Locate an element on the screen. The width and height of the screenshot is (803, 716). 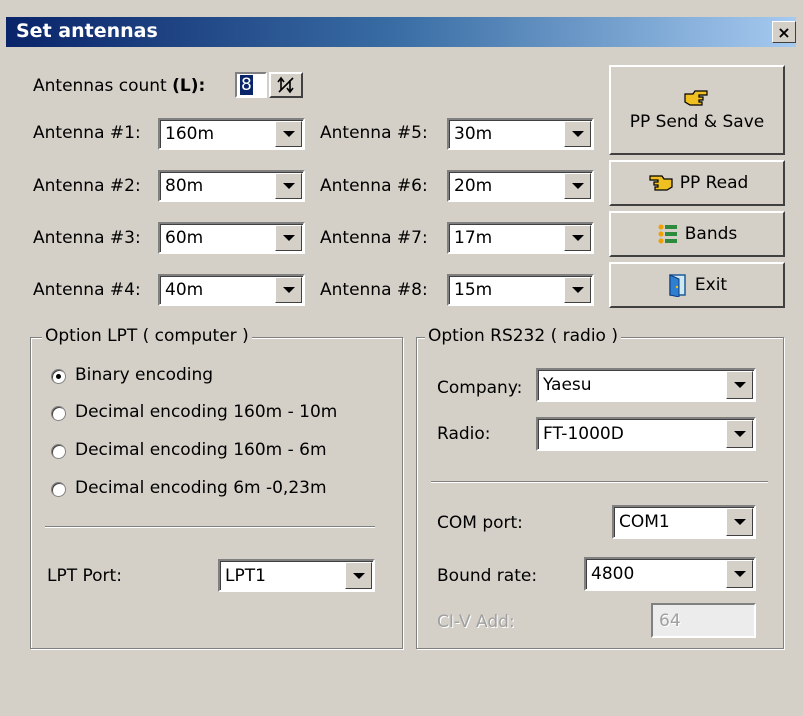
antennas-count-label: Antennas count (L): is located at coordinates (119, 86).